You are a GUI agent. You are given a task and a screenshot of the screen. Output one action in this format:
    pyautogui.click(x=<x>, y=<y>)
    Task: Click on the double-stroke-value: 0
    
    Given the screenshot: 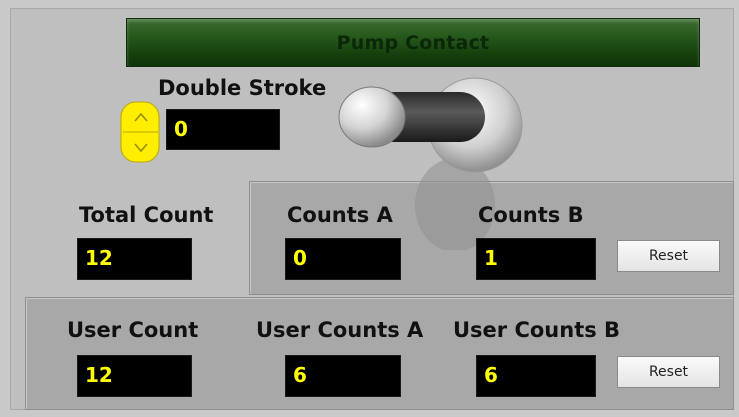 What is the action you would take?
    pyautogui.click(x=223, y=129)
    